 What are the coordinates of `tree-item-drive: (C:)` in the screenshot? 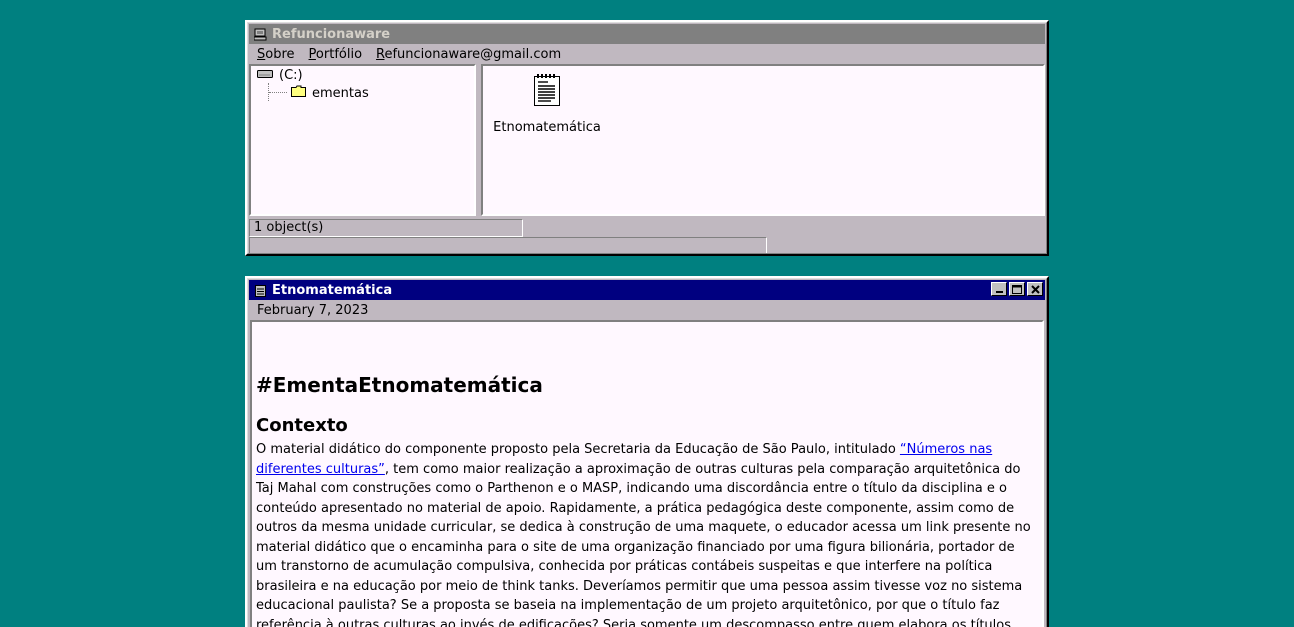 It's located at (280, 75).